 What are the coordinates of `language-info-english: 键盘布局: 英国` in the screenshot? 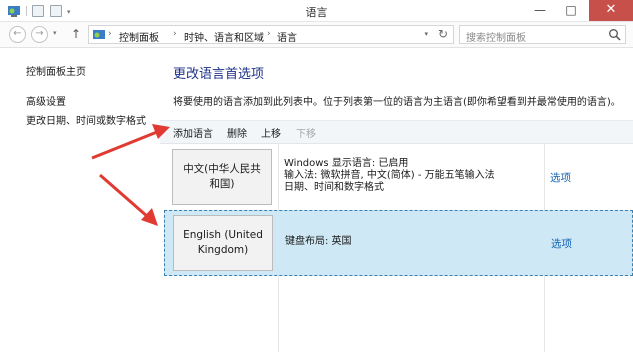 It's located at (318, 242).